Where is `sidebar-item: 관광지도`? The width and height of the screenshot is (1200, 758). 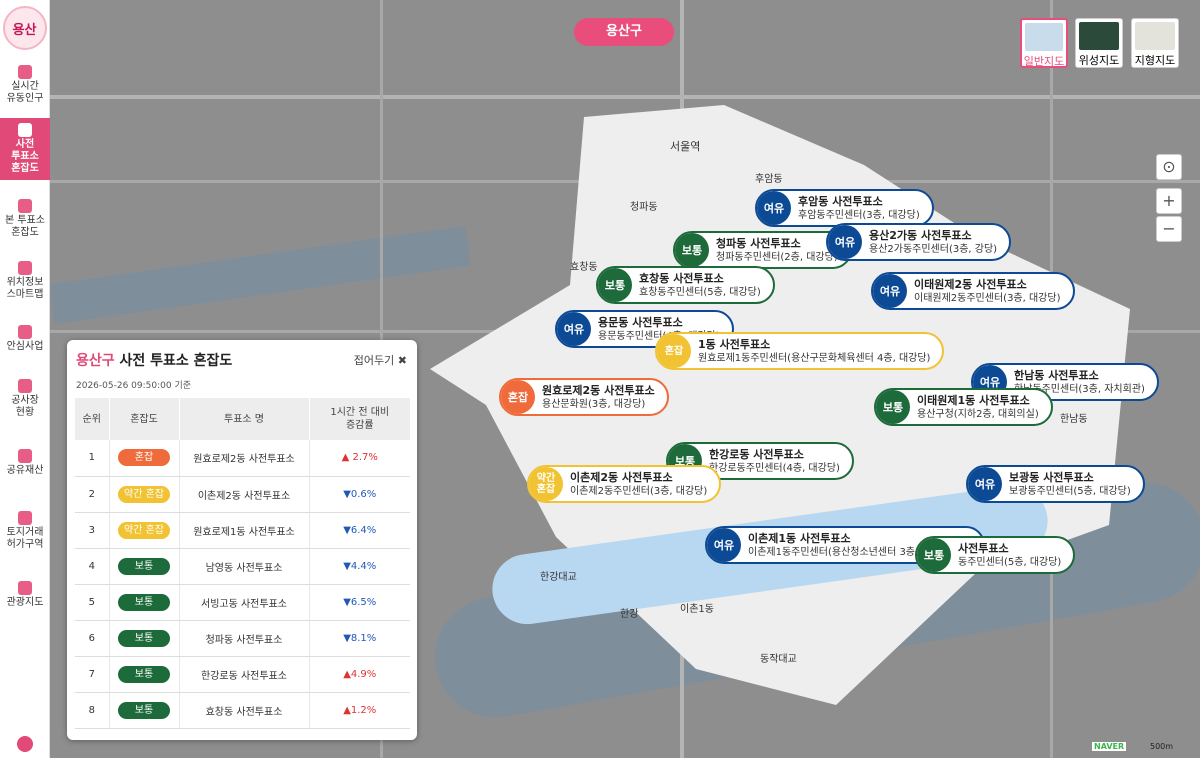
sidebar-item: 관광지도 is located at coordinates (25, 595).